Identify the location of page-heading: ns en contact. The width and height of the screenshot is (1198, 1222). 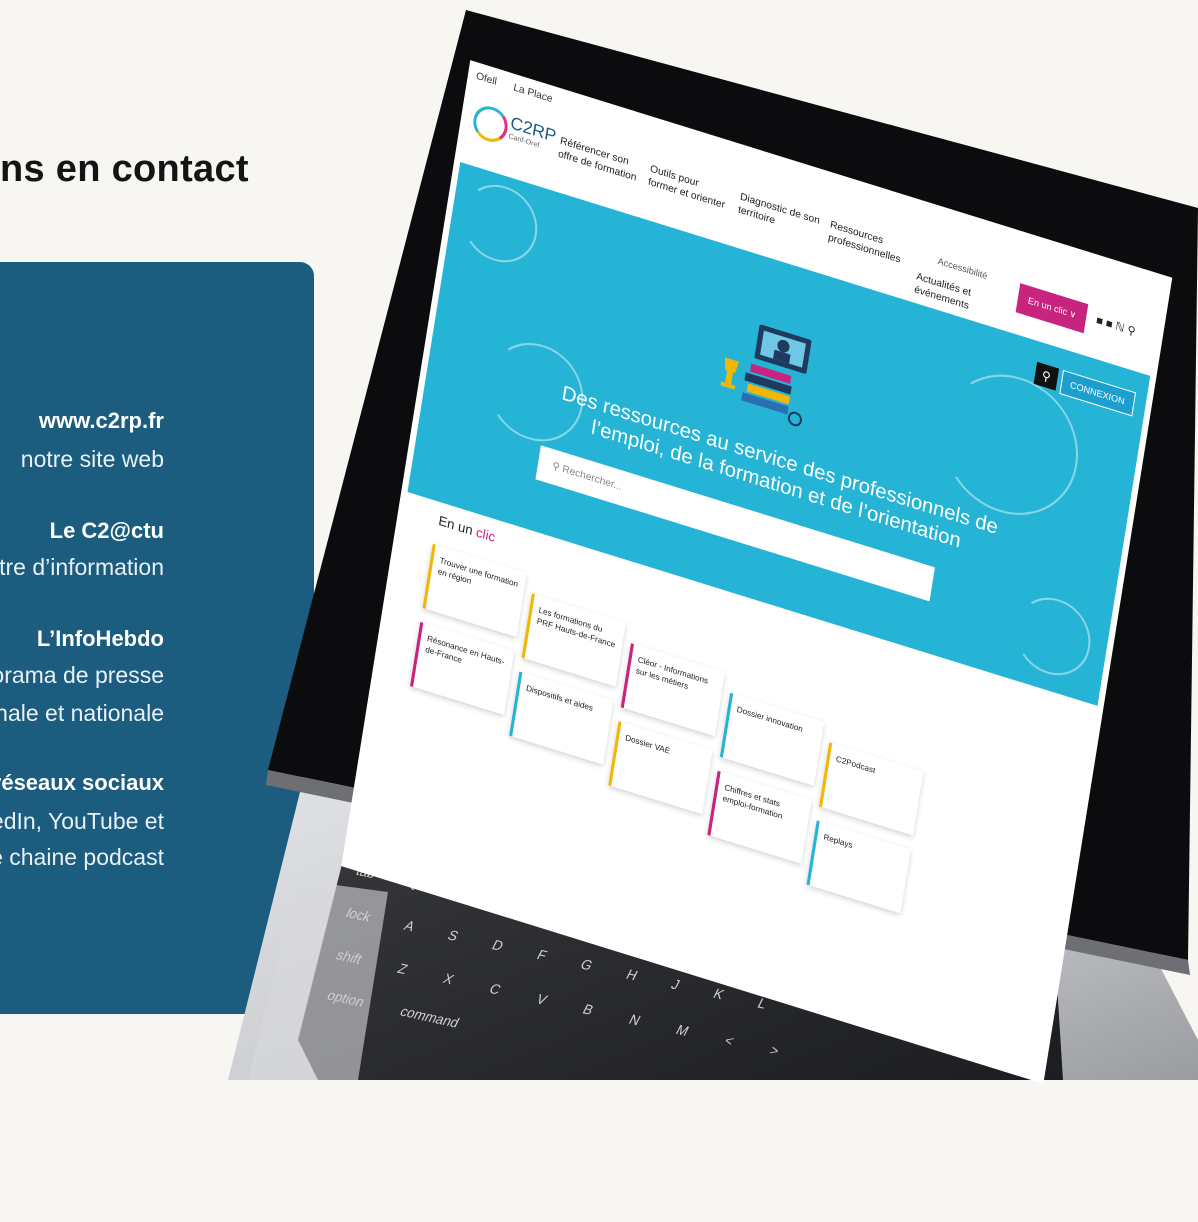
(124, 169).